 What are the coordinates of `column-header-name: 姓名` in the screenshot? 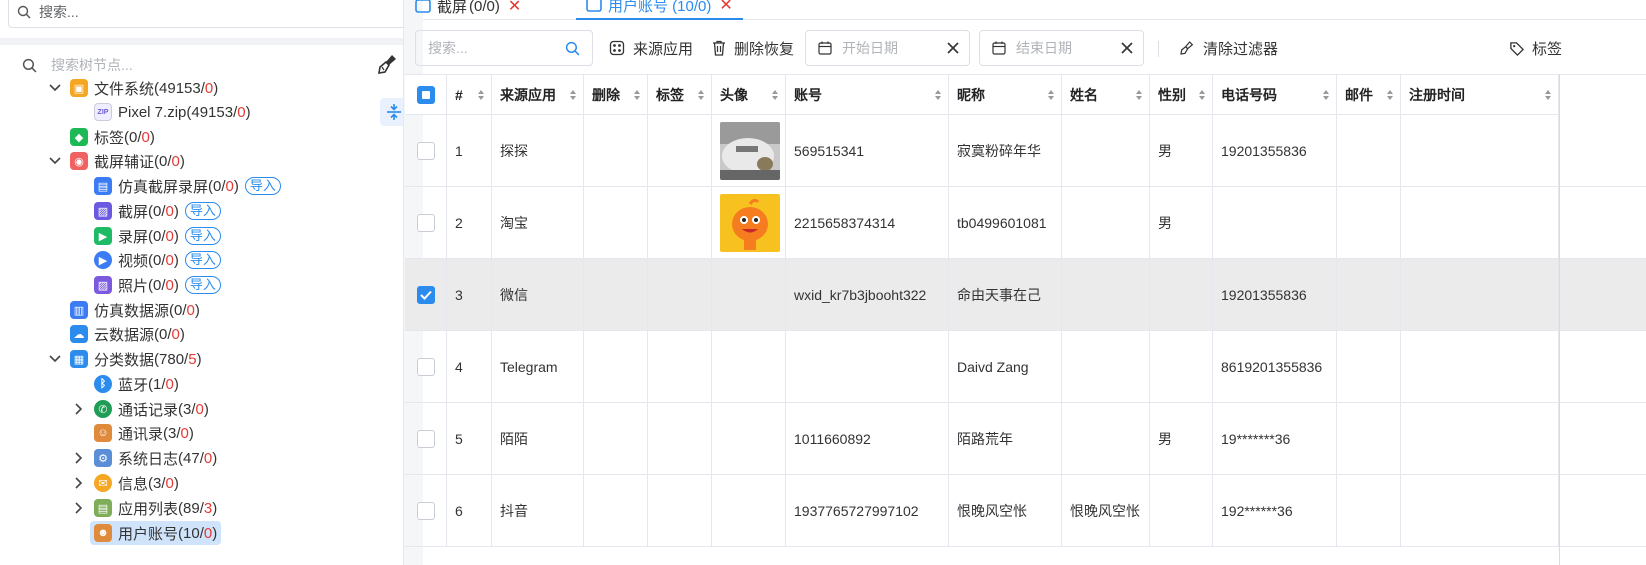 It's located at (1106, 95).